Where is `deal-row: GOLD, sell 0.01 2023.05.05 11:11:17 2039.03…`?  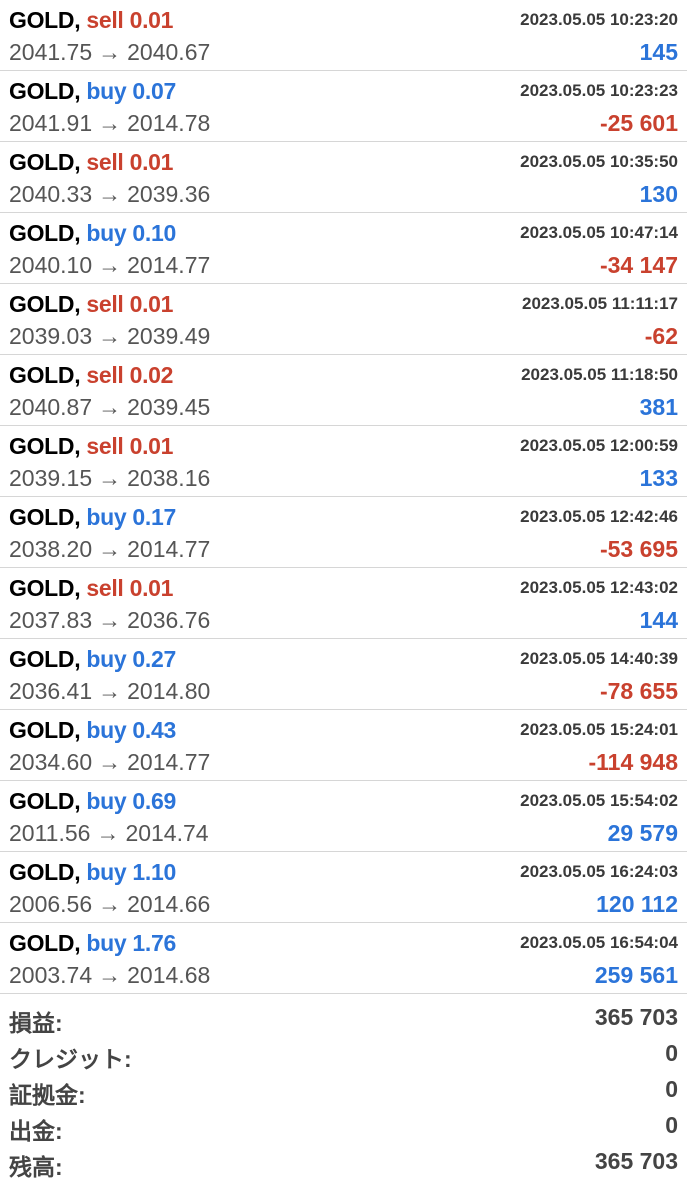
deal-row: GOLD, sell 0.01 2023.05.05 11:11:17 2039.03… is located at coordinates (343, 319).